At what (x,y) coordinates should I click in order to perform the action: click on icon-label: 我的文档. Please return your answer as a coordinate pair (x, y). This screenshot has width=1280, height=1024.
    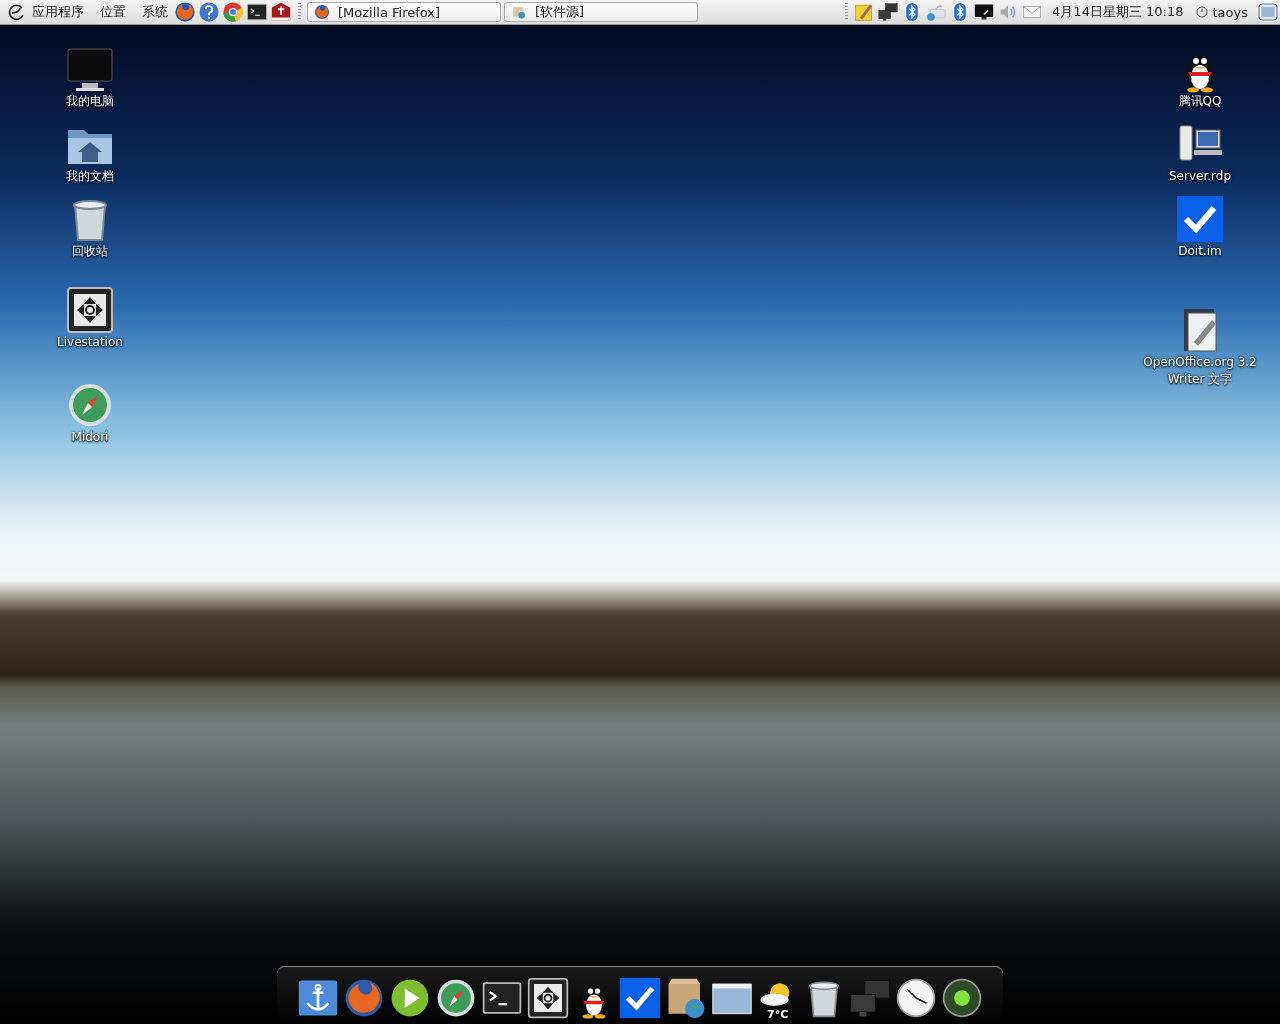
    Looking at the image, I should click on (90, 176).